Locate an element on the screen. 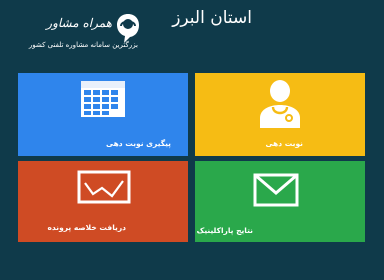 Image resolution: width=384 pixels, height=280 pixels. tile-label: دریافت خلاصه پرونده is located at coordinates (87, 227).